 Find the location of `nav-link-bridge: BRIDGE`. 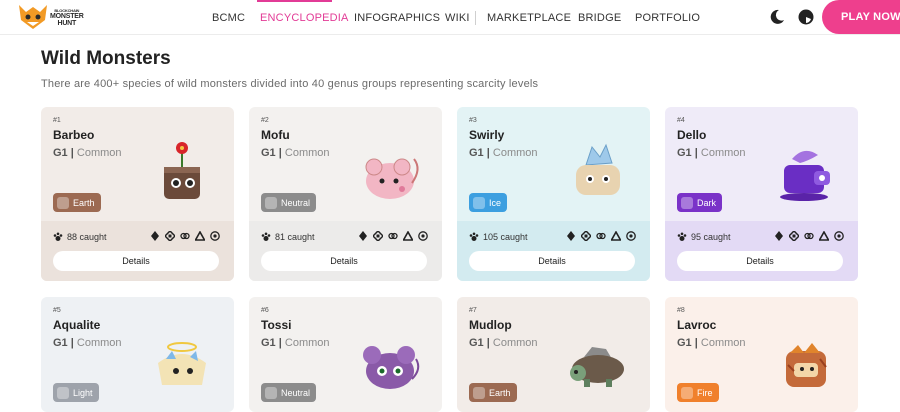

nav-link-bridge: BRIDGE is located at coordinates (599, 18).